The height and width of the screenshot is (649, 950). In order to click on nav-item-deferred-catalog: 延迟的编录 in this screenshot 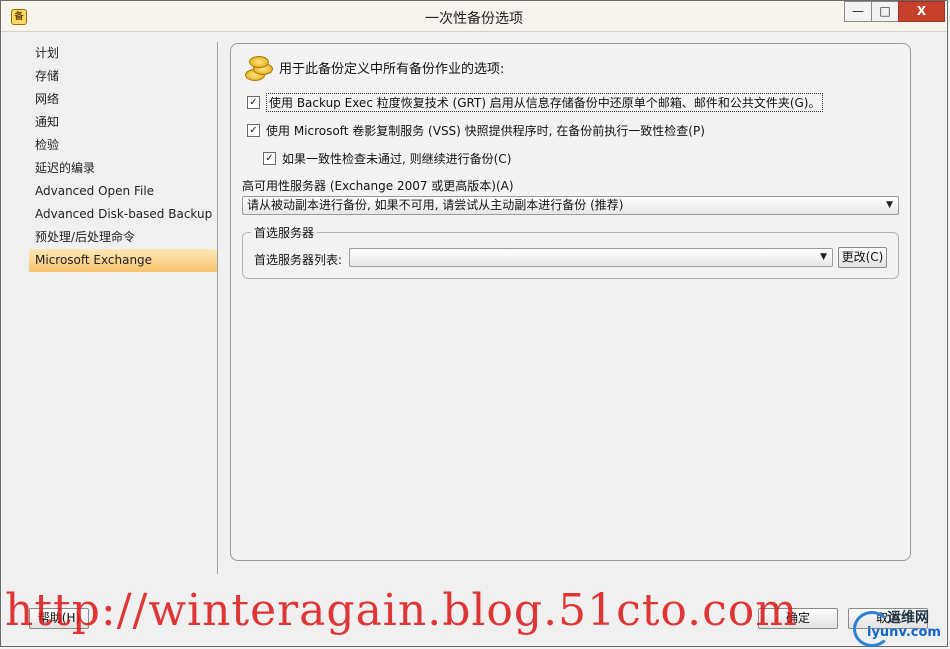, I will do `click(123, 168)`.